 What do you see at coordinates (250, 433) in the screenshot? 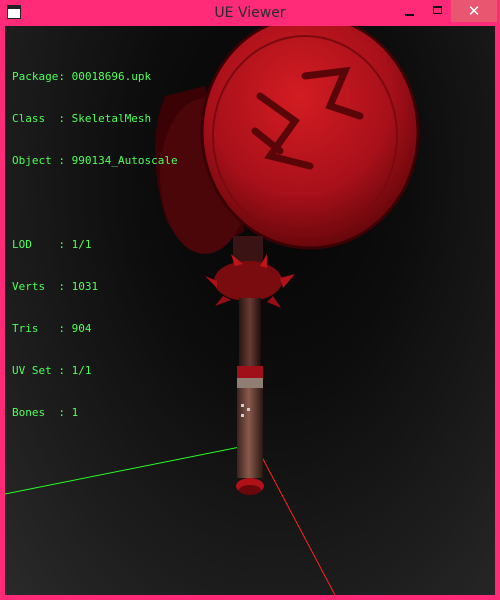
I see `hammer-grip` at bounding box center [250, 433].